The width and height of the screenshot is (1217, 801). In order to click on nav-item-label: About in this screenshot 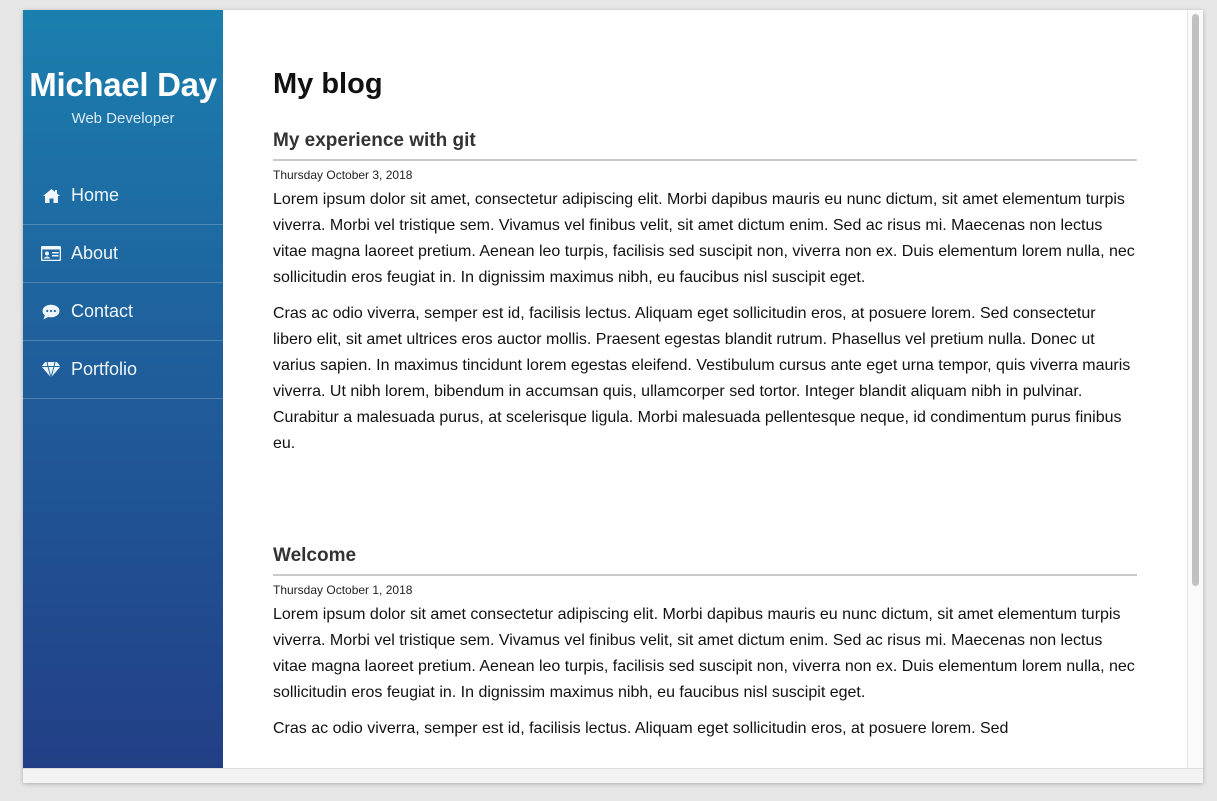, I will do `click(95, 253)`.